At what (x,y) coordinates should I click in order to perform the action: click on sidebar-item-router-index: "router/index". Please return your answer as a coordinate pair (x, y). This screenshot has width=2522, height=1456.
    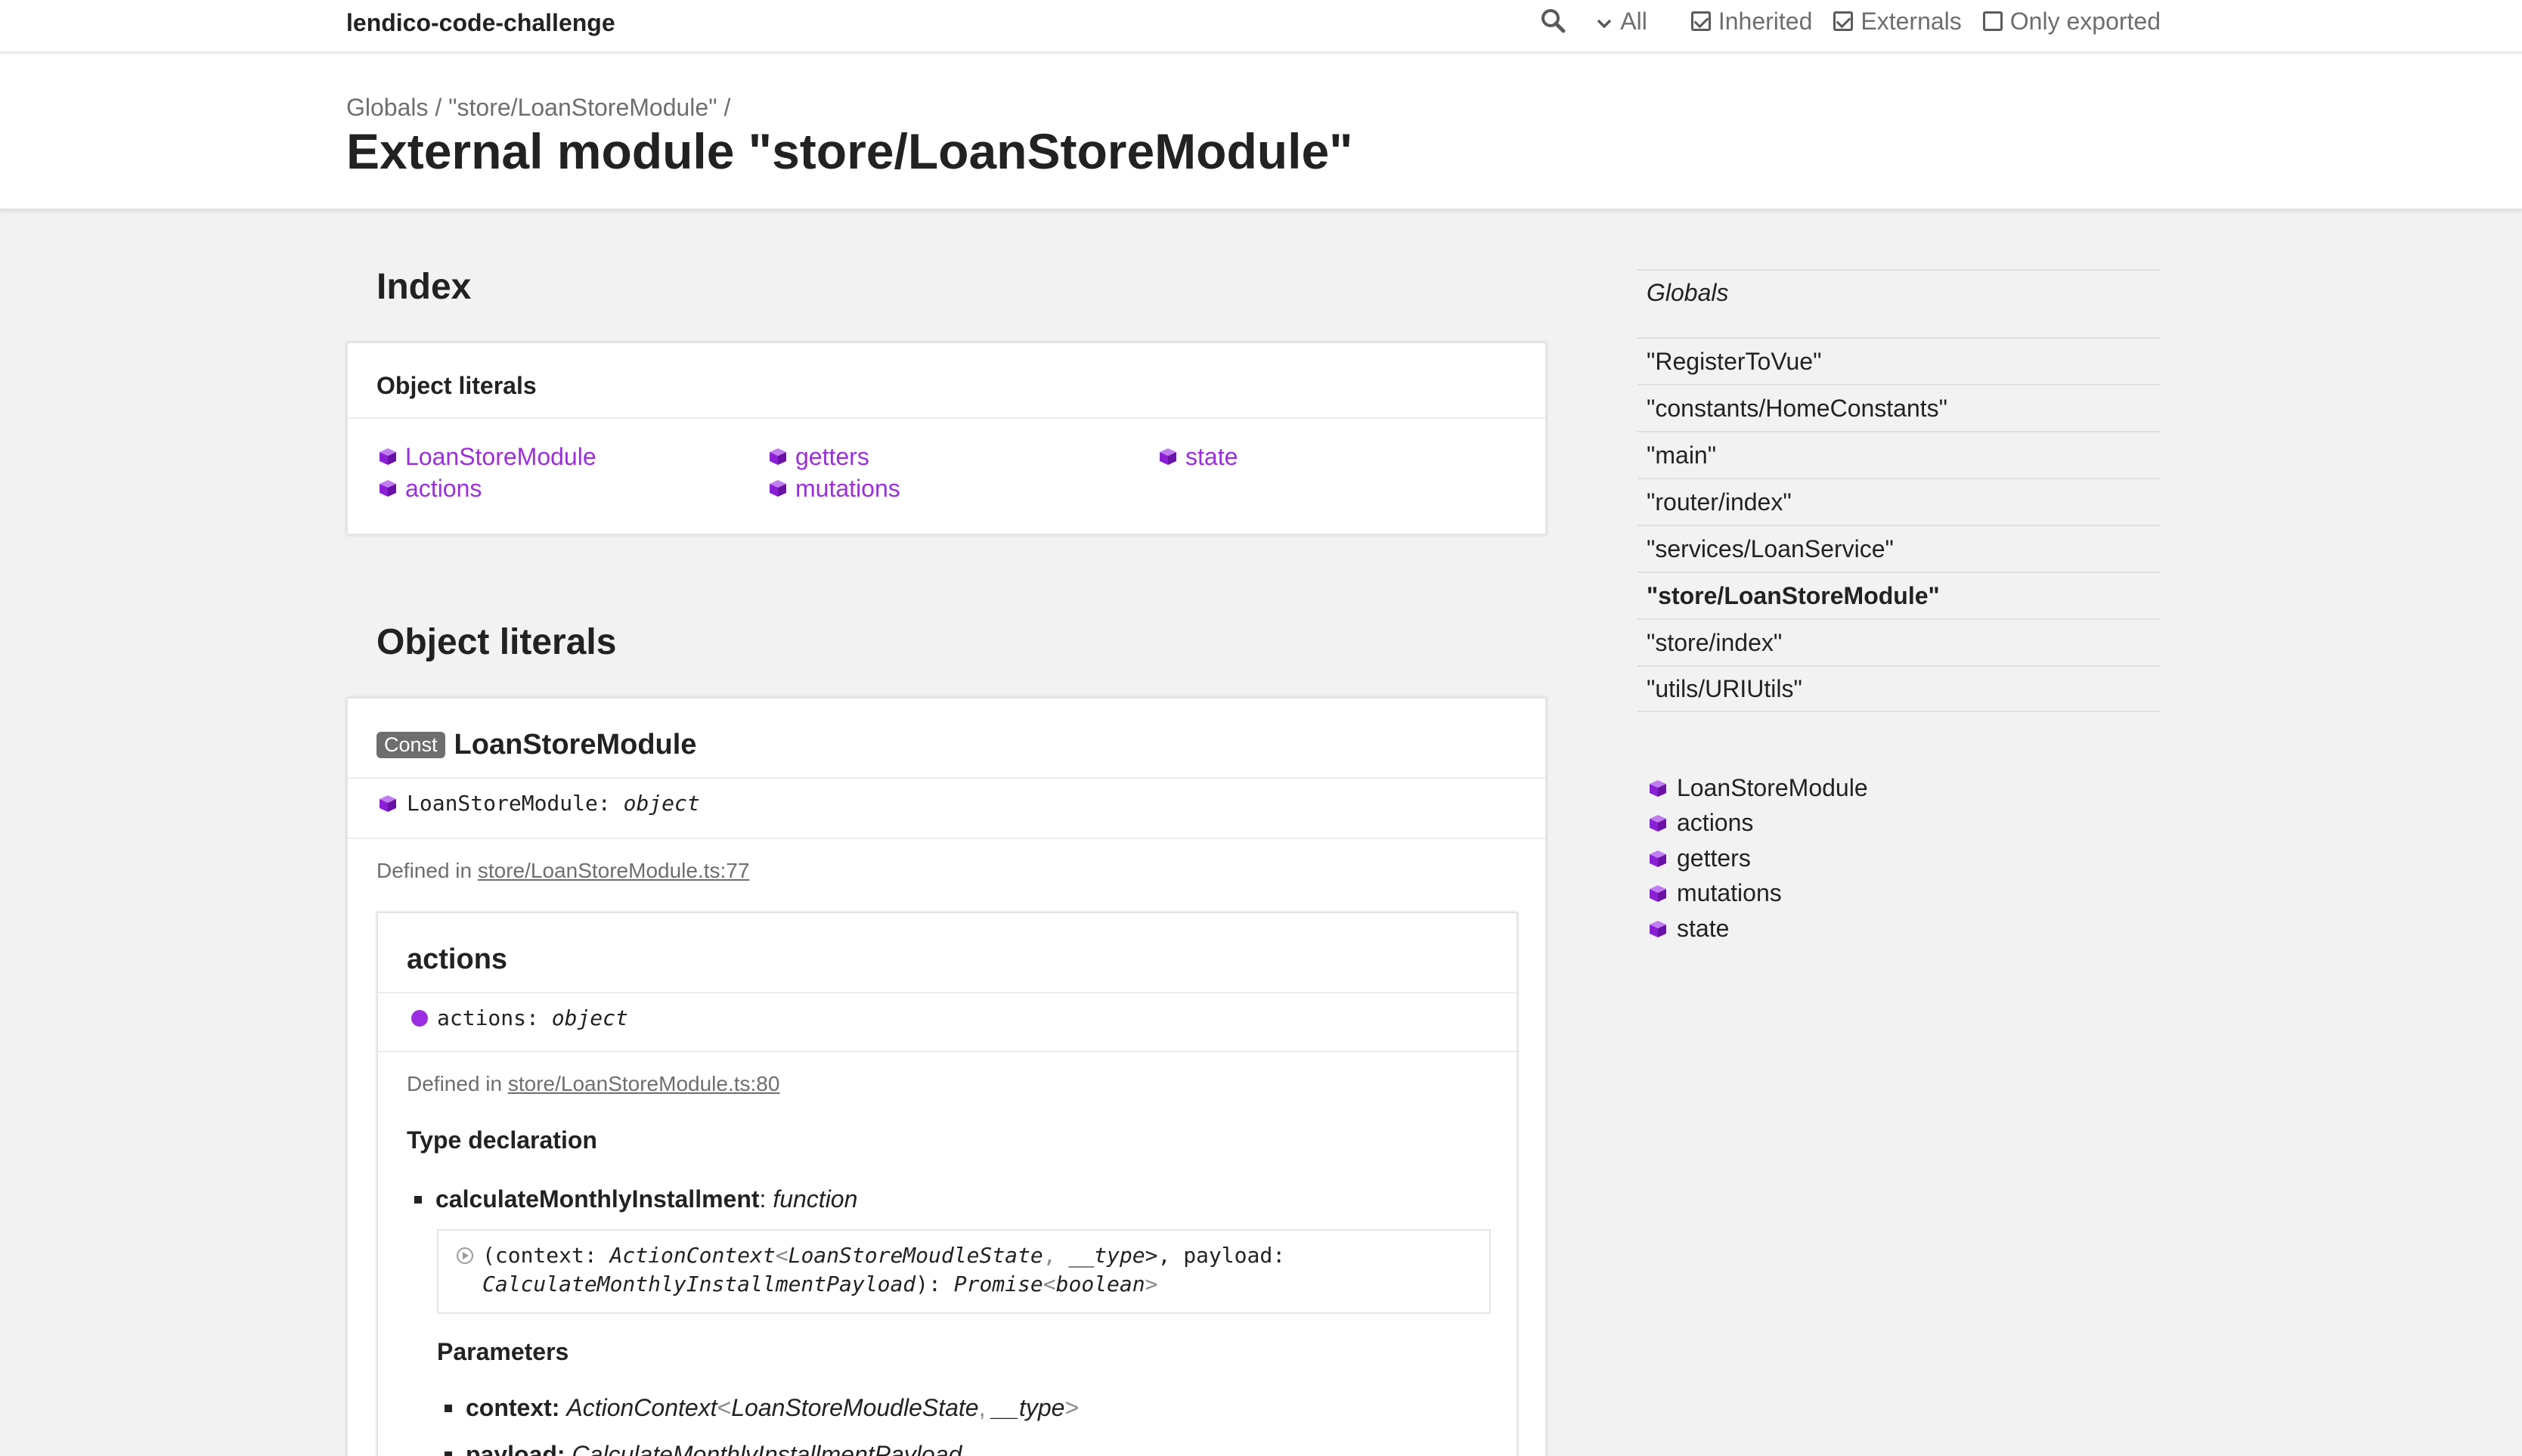
    Looking at the image, I should click on (1899, 501).